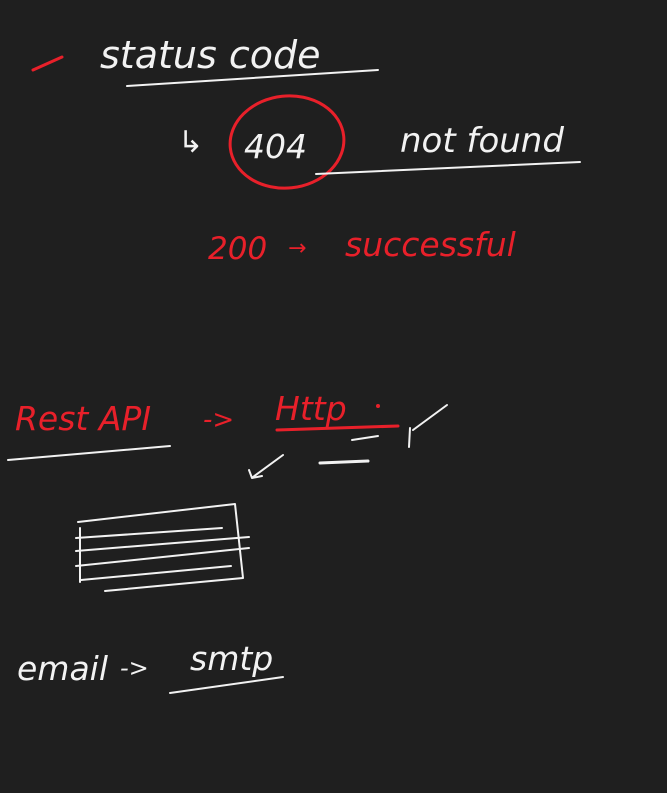 The height and width of the screenshot is (793, 667). What do you see at coordinates (482, 141) in the screenshot?
I see `not-found-label: not found` at bounding box center [482, 141].